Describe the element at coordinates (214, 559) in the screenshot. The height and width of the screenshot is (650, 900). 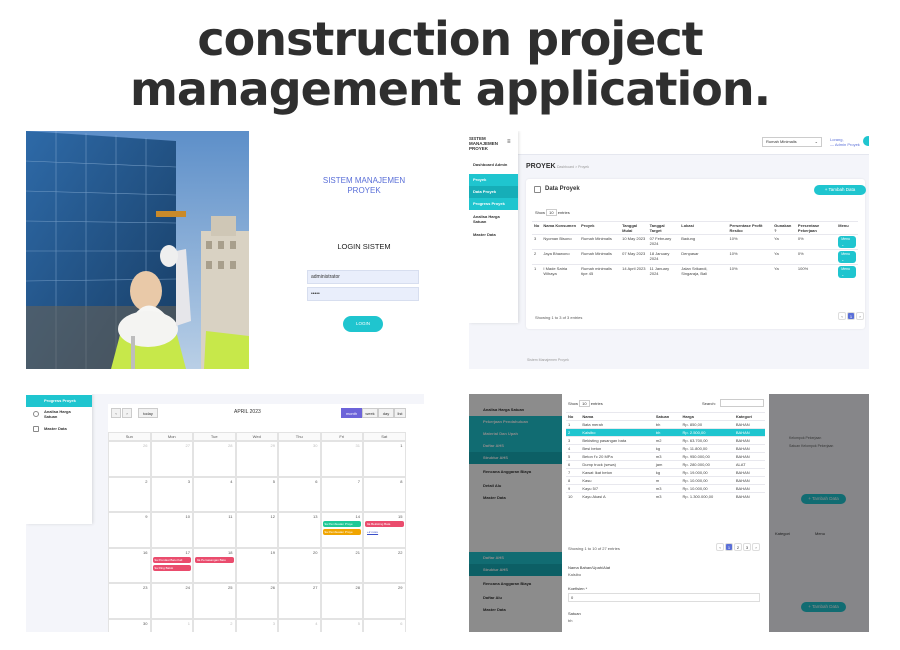
I see `calendar-event: 9a Pemasangan Batu` at that location.